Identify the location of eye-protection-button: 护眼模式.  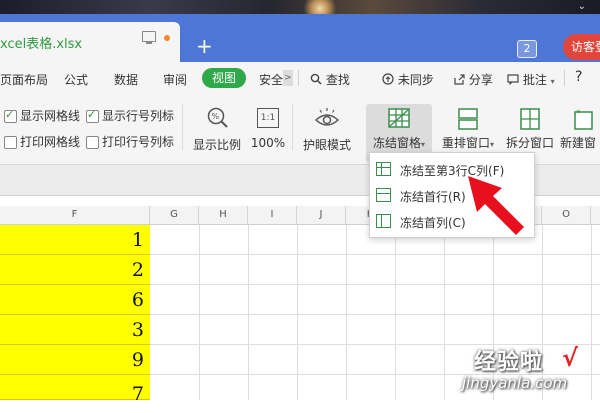
(327, 129).